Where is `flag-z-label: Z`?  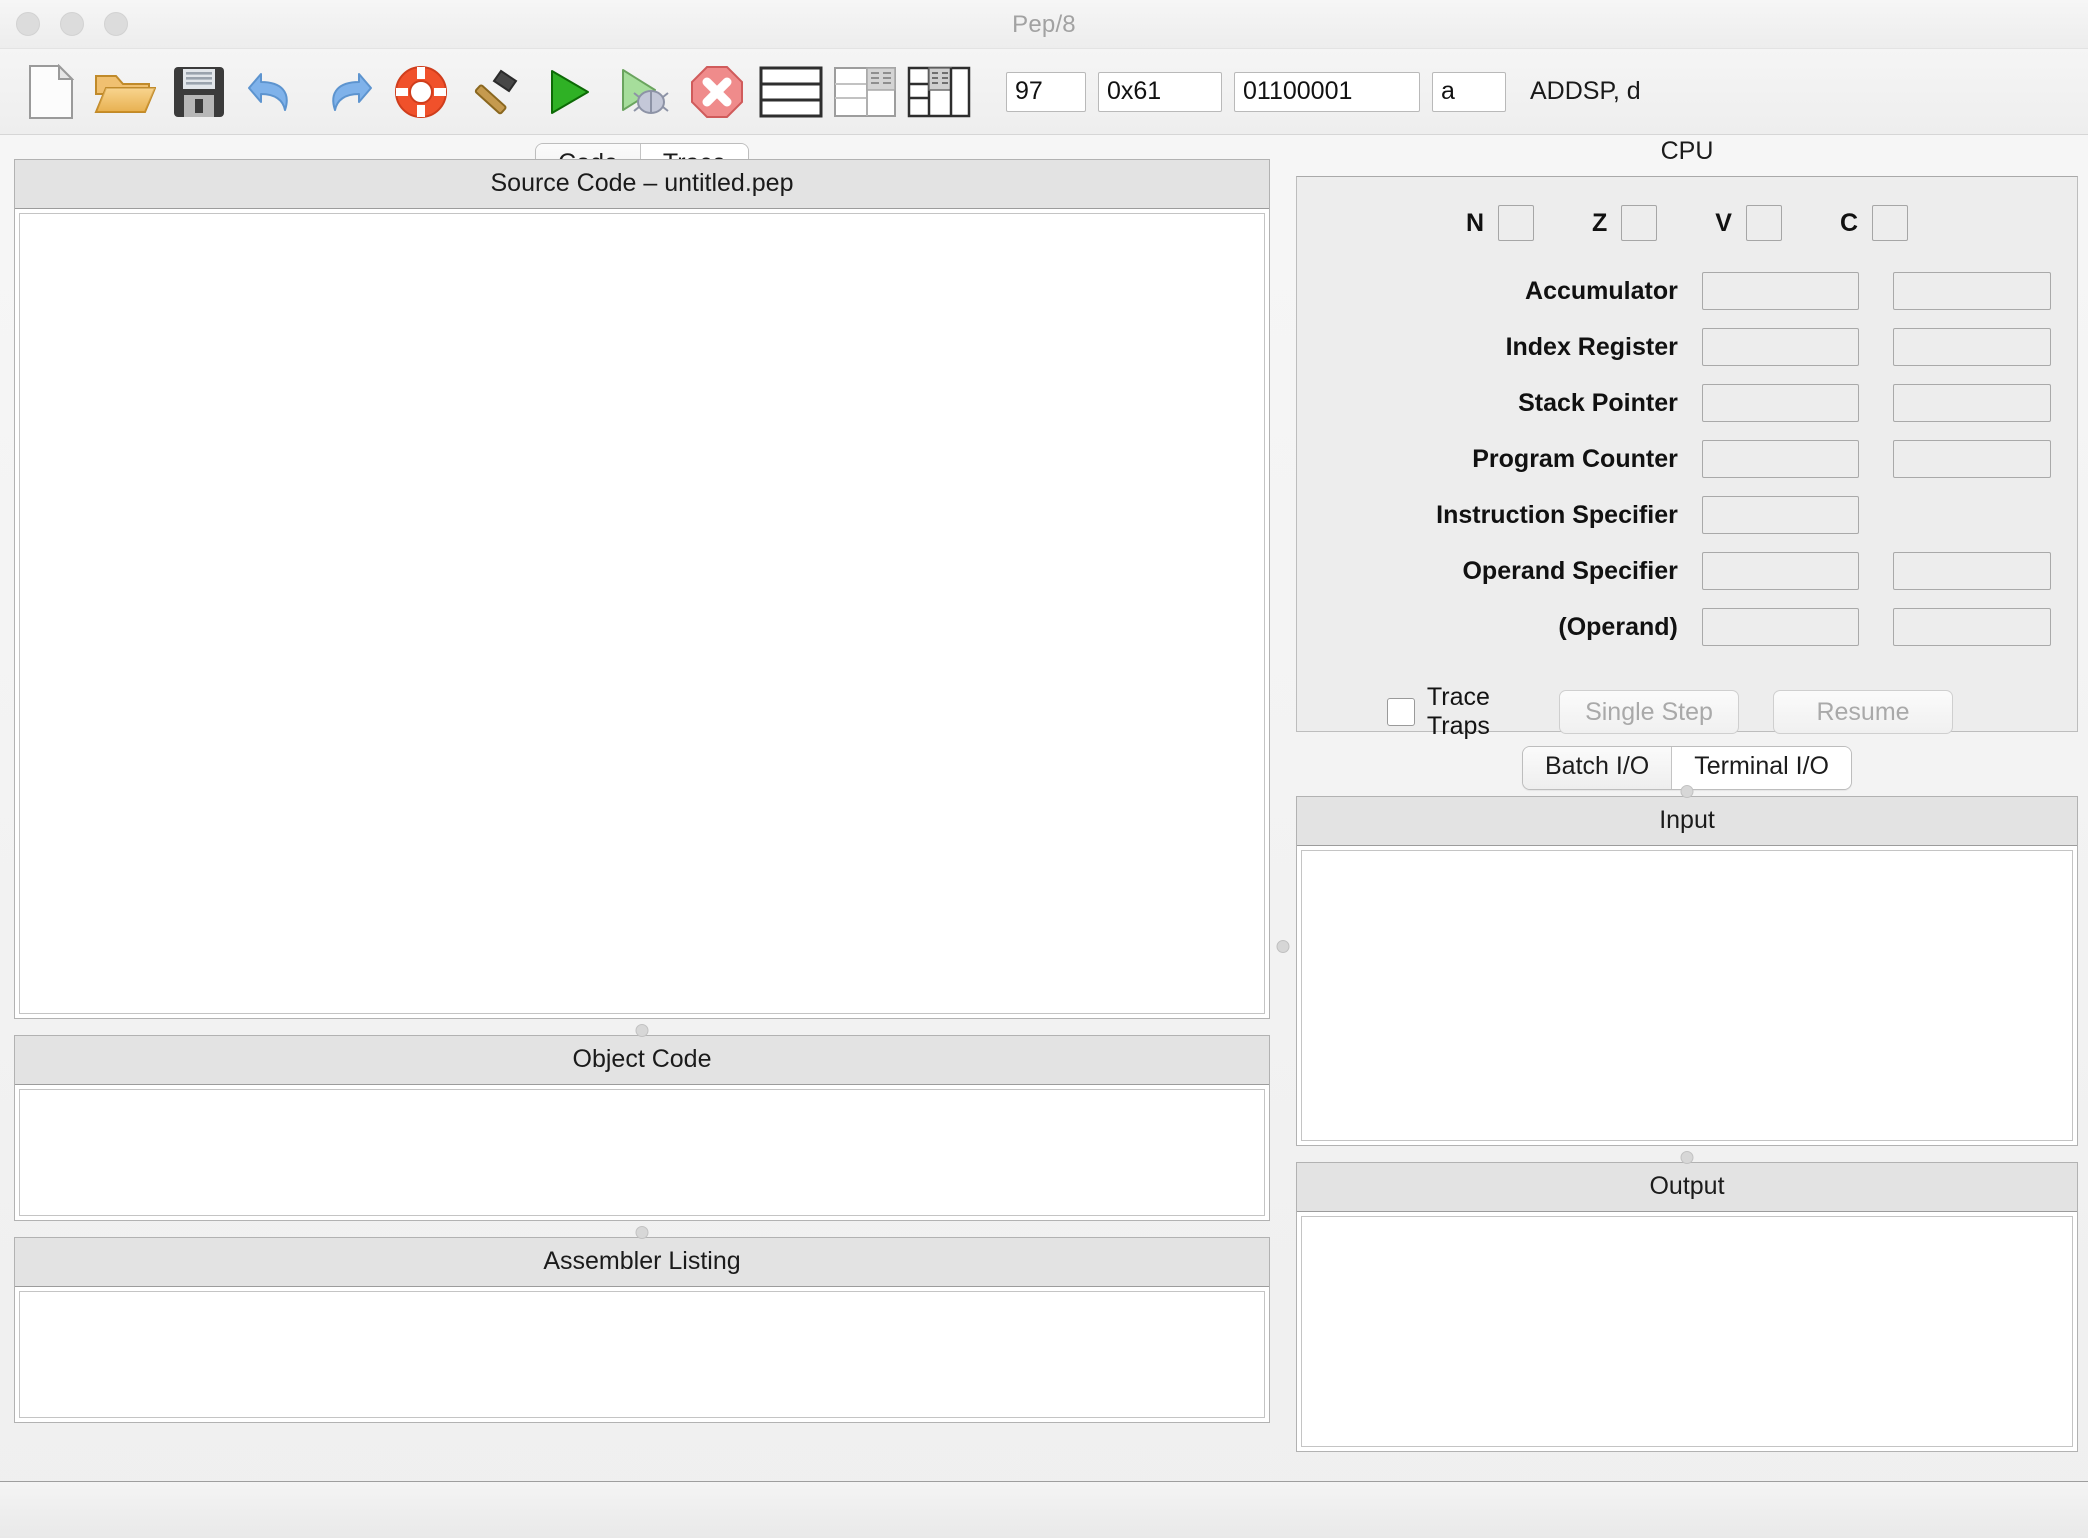 flag-z-label: Z is located at coordinates (1600, 222).